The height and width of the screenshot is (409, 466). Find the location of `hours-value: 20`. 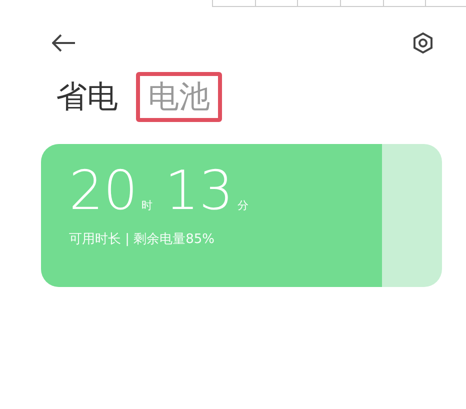

hours-value: 20 is located at coordinates (103, 191).